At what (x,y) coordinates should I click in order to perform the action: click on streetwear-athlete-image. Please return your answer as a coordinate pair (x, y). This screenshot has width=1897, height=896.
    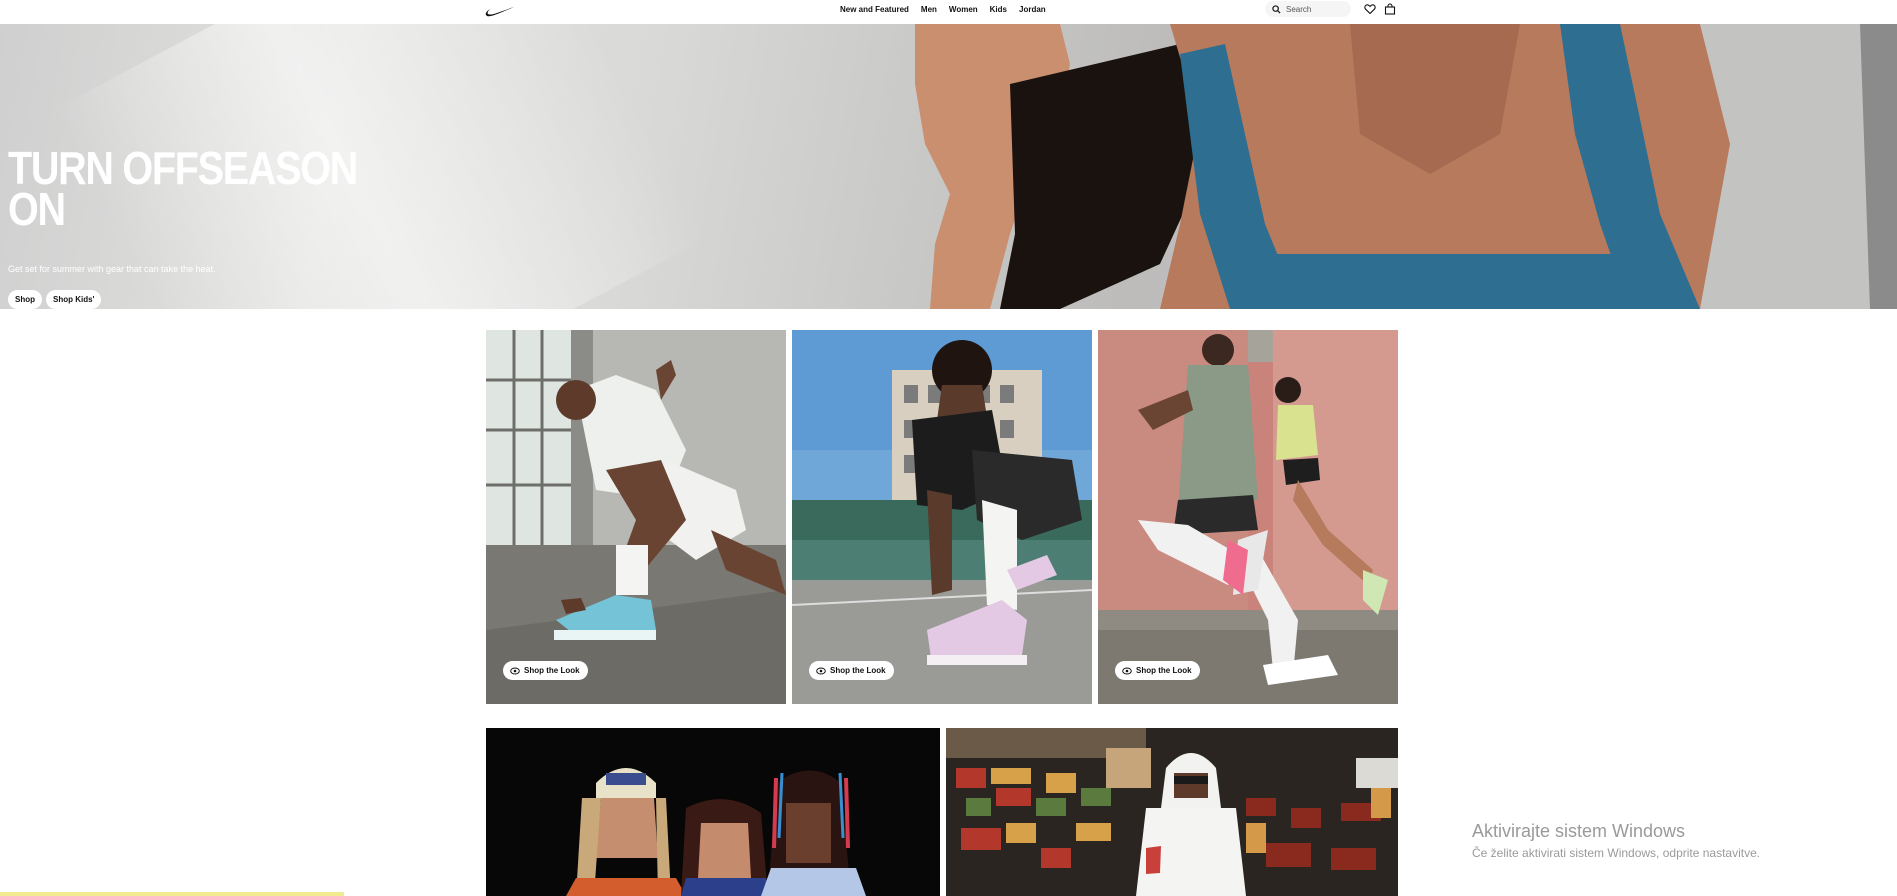
    Looking at the image, I should click on (942, 517).